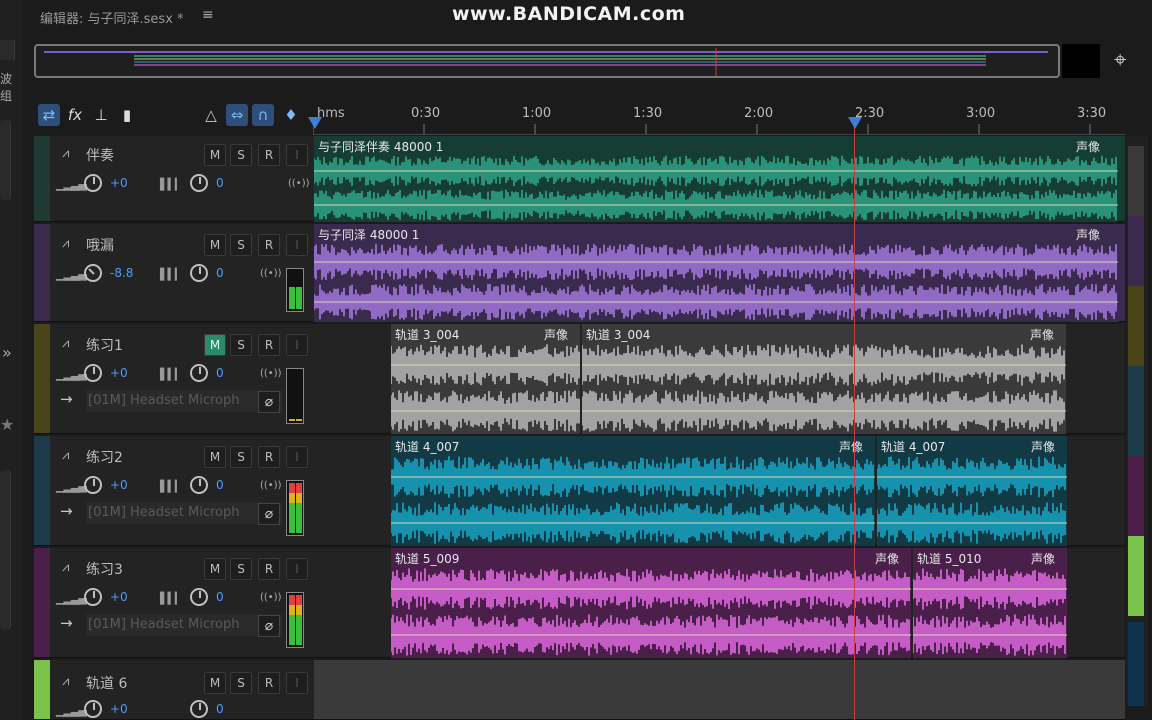 The width and height of the screenshot is (1152, 720). I want to click on track-name: 轨道 6, so click(106, 683).